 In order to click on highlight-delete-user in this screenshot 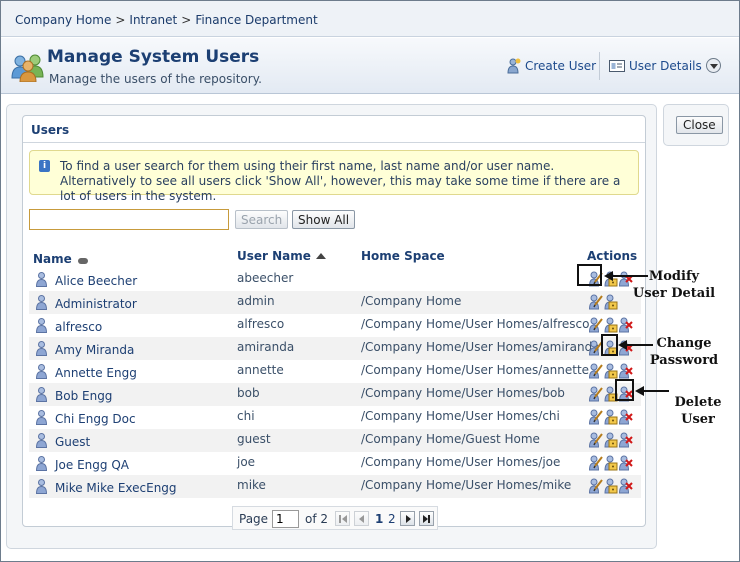, I will do `click(624, 390)`.